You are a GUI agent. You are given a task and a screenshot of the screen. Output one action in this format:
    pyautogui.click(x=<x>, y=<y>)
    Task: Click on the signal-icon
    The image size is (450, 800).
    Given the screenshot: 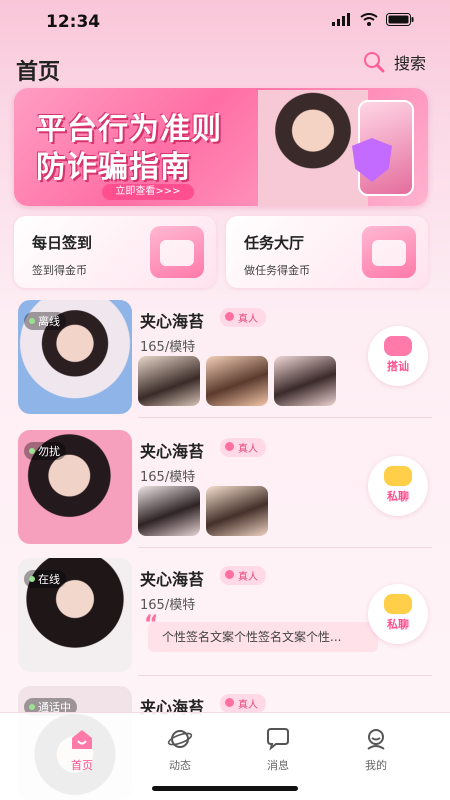 What is the action you would take?
    pyautogui.click(x=341, y=19)
    